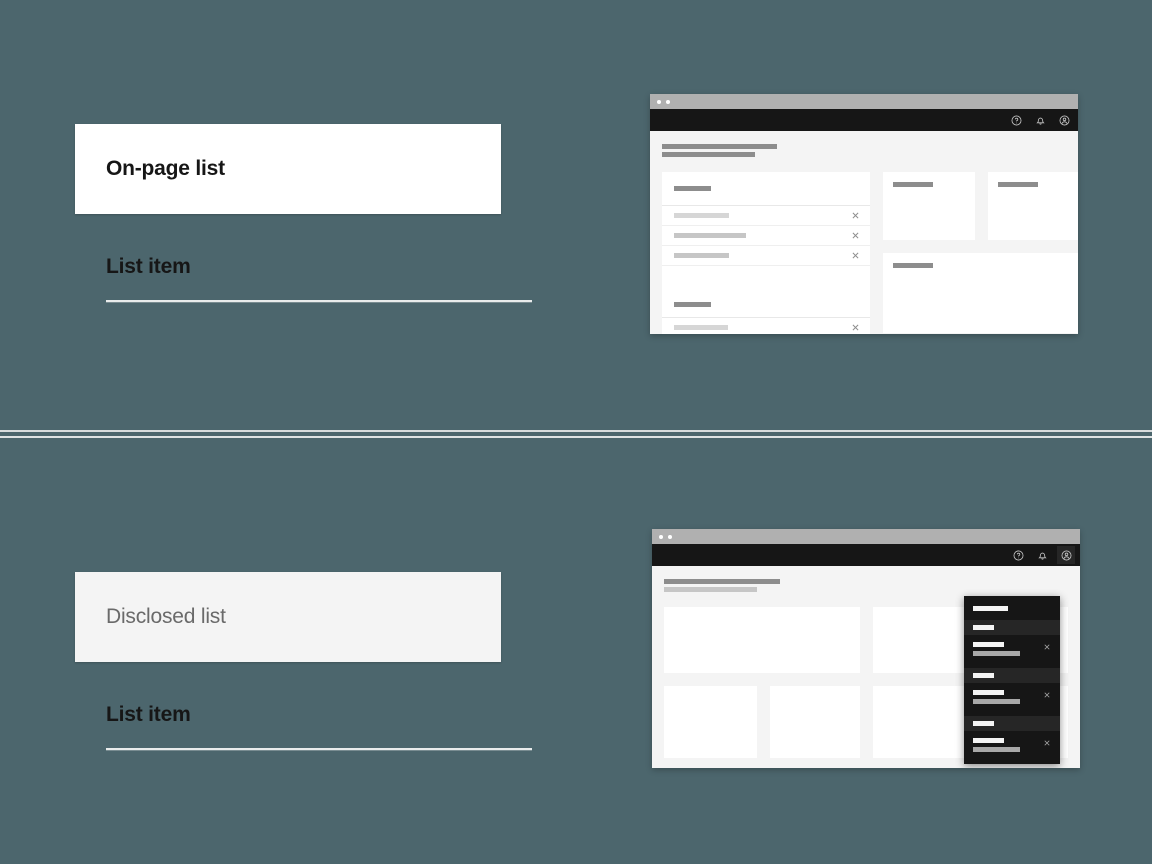 This screenshot has width=1152, height=864. Describe the element at coordinates (166, 616) in the screenshot. I see `label-card-title: Disclosed list` at that location.